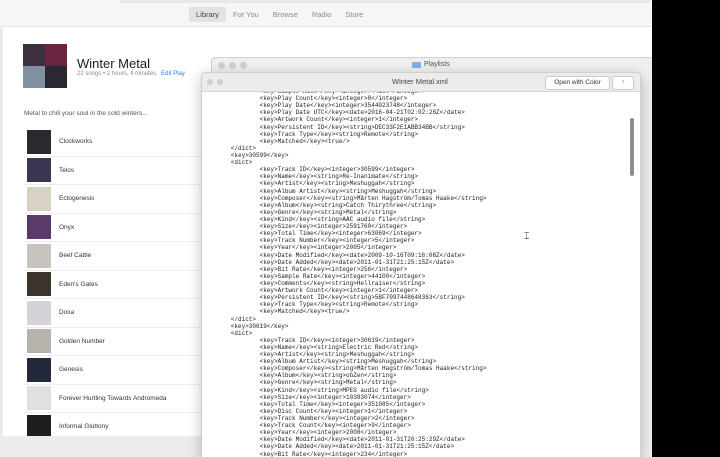 This screenshot has width=720, height=457. What do you see at coordinates (354, 14) in the screenshot?
I see `tab-store: Store` at bounding box center [354, 14].